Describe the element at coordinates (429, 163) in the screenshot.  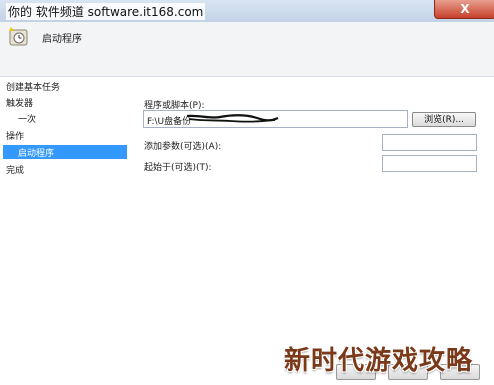
I see `start-in-input` at that location.